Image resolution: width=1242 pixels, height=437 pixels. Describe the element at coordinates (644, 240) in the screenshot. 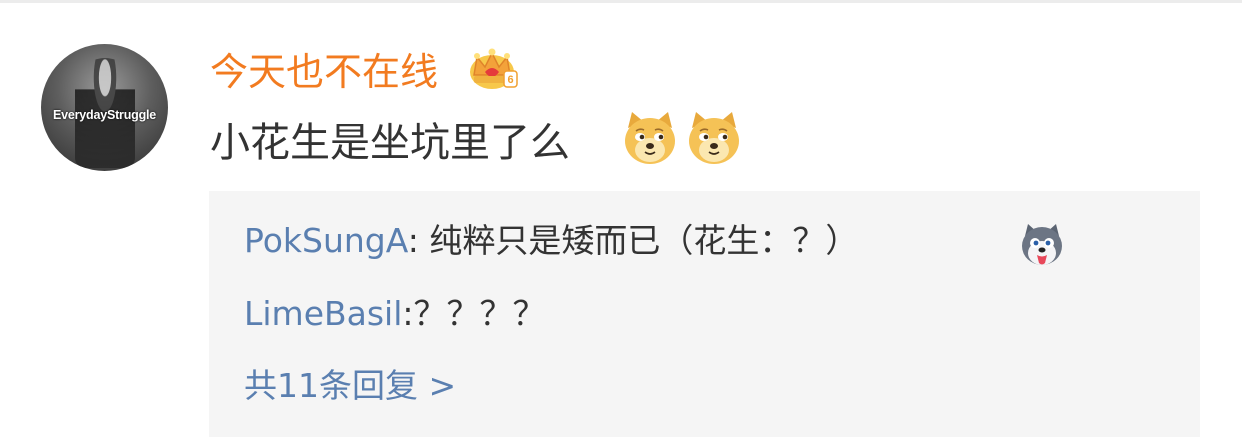

I see `reply-text: 纯粹只是矮而已（花生：？）` at that location.